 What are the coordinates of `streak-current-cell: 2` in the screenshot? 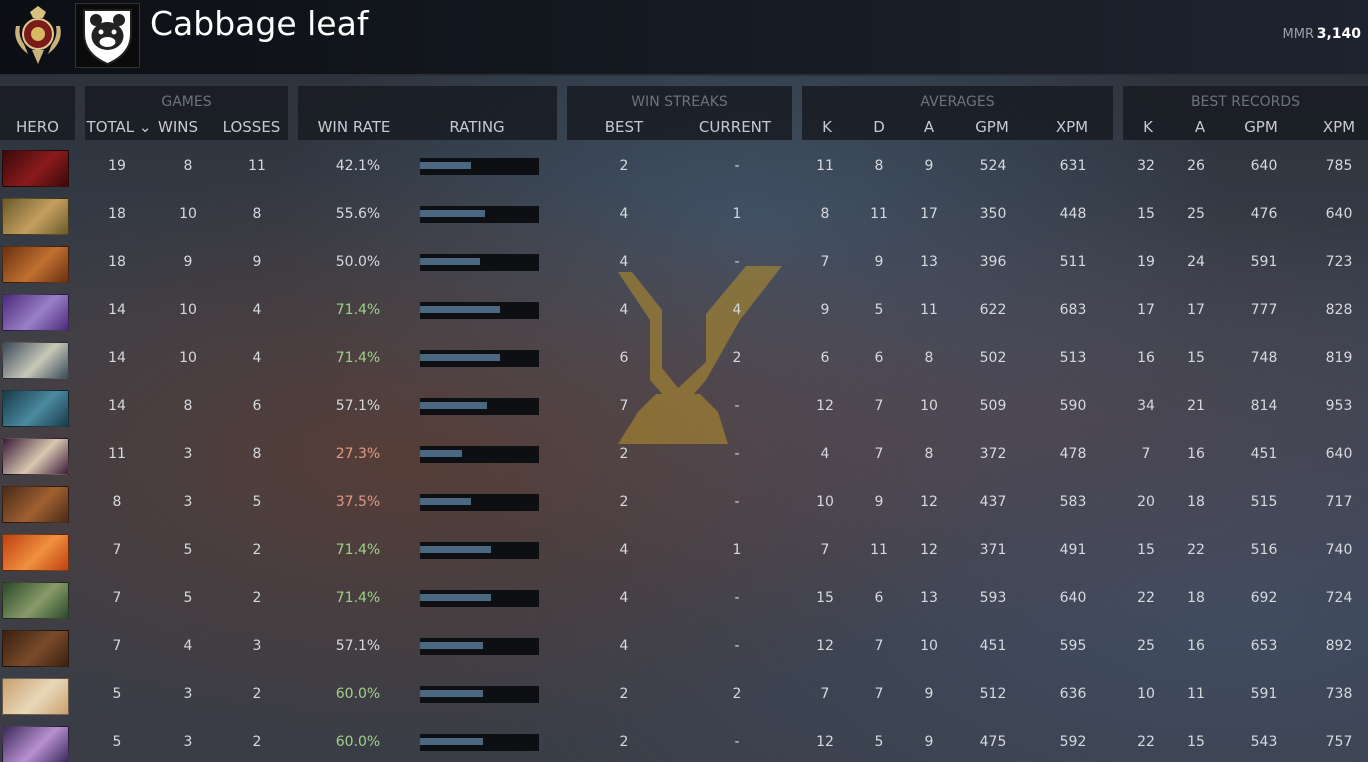 It's located at (737, 694).